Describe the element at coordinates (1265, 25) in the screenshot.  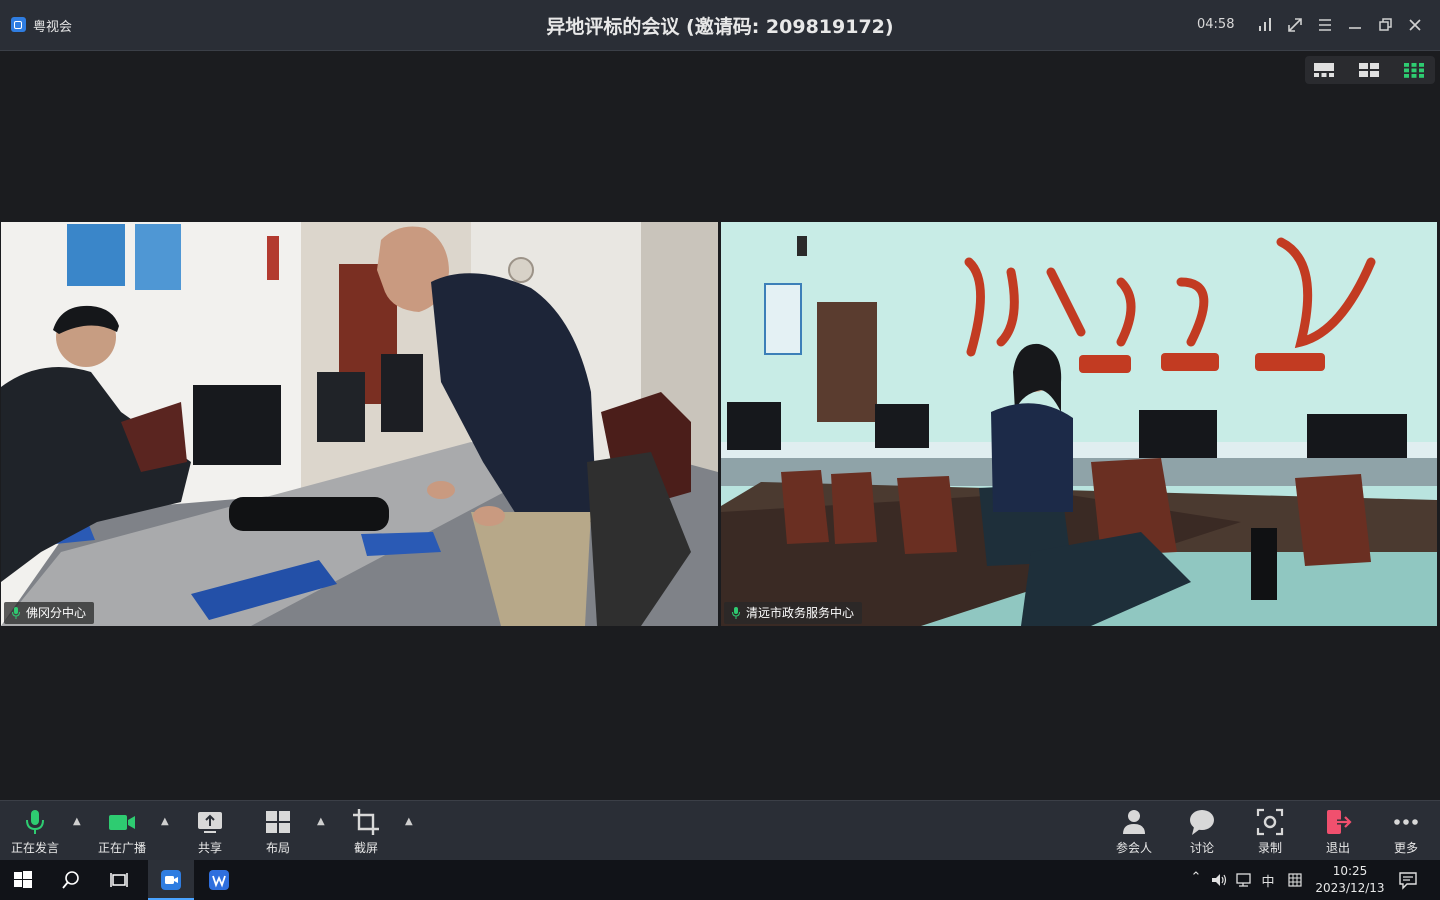
I see `signal-icon` at that location.